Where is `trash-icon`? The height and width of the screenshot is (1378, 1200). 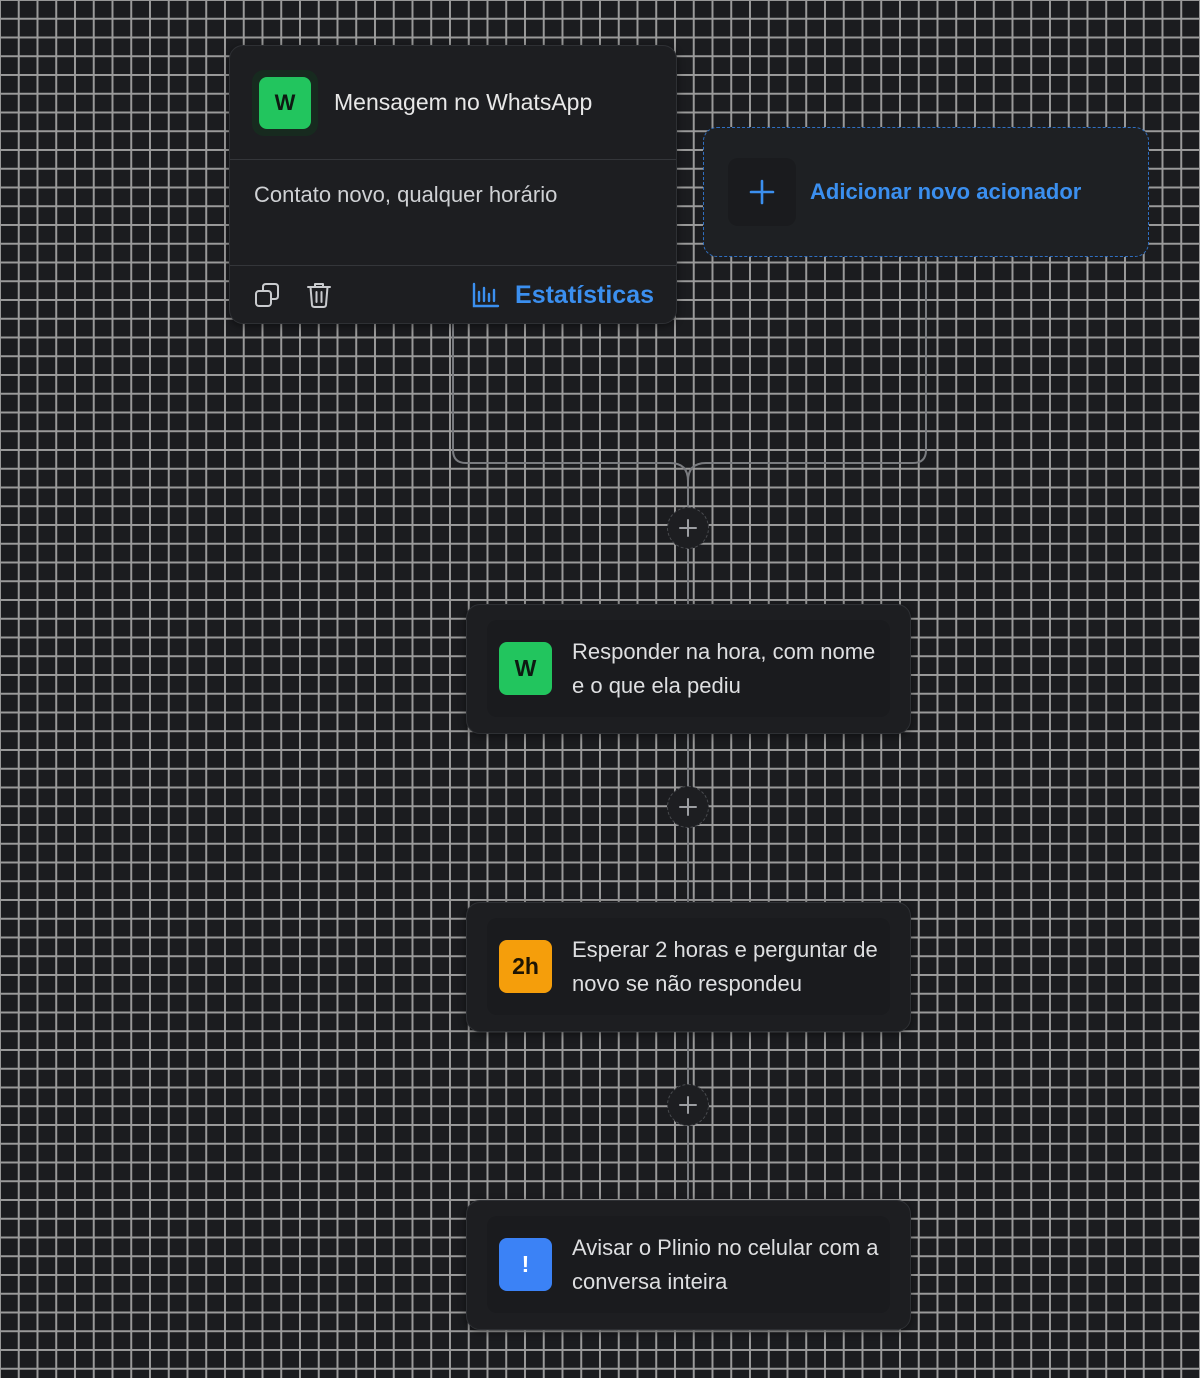 trash-icon is located at coordinates (319, 295).